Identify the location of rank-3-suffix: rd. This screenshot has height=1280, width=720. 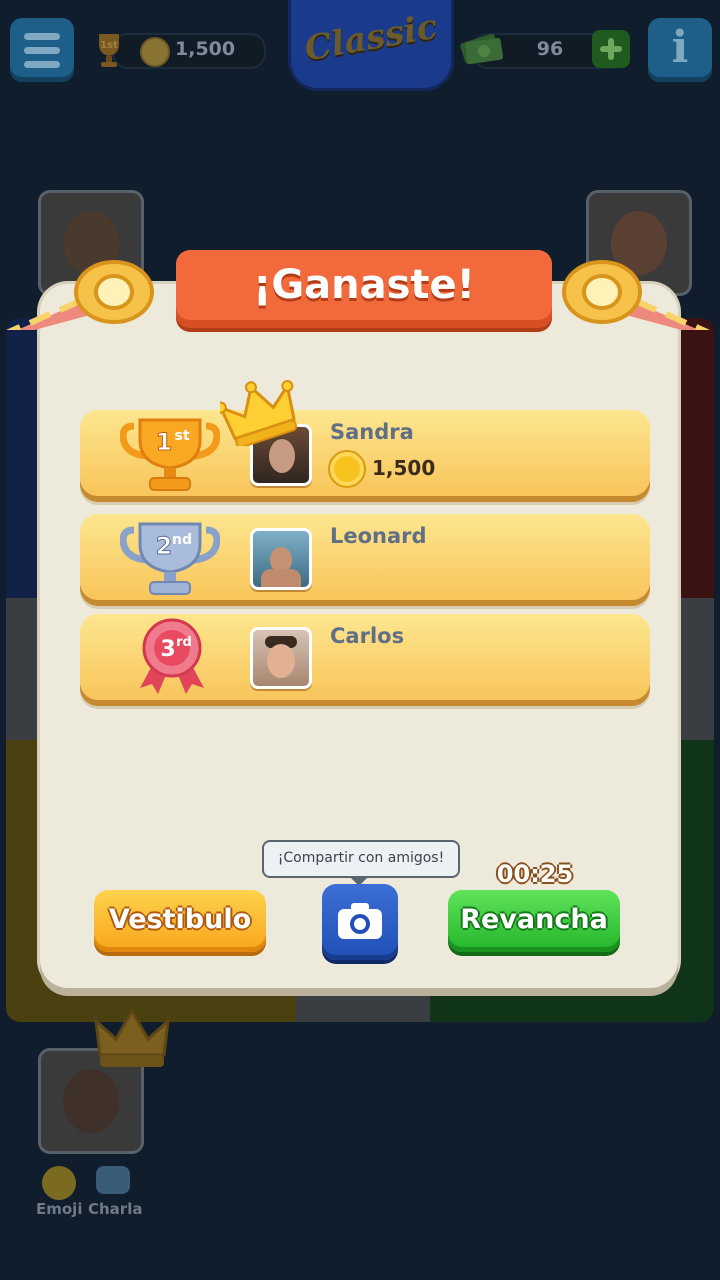
(184, 642).